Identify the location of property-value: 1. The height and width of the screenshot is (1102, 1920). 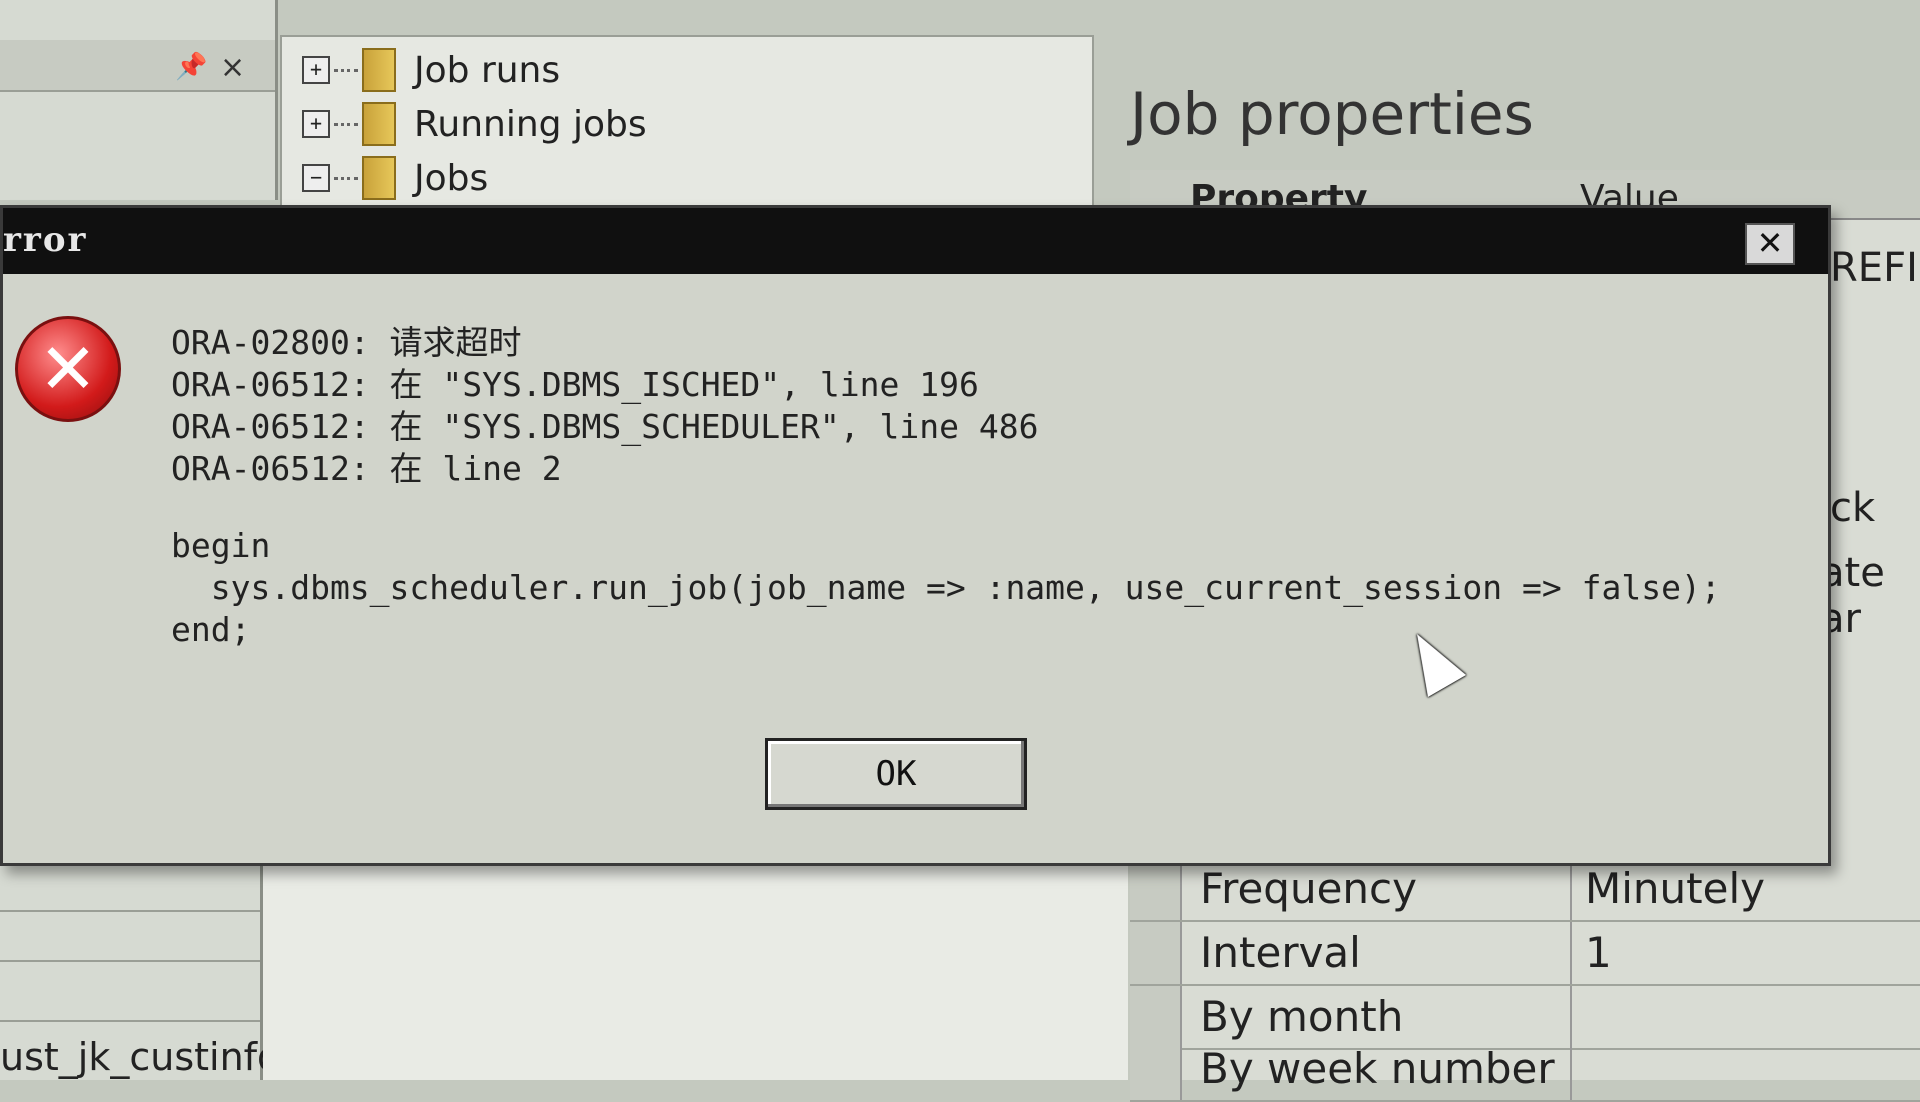
(1598, 952).